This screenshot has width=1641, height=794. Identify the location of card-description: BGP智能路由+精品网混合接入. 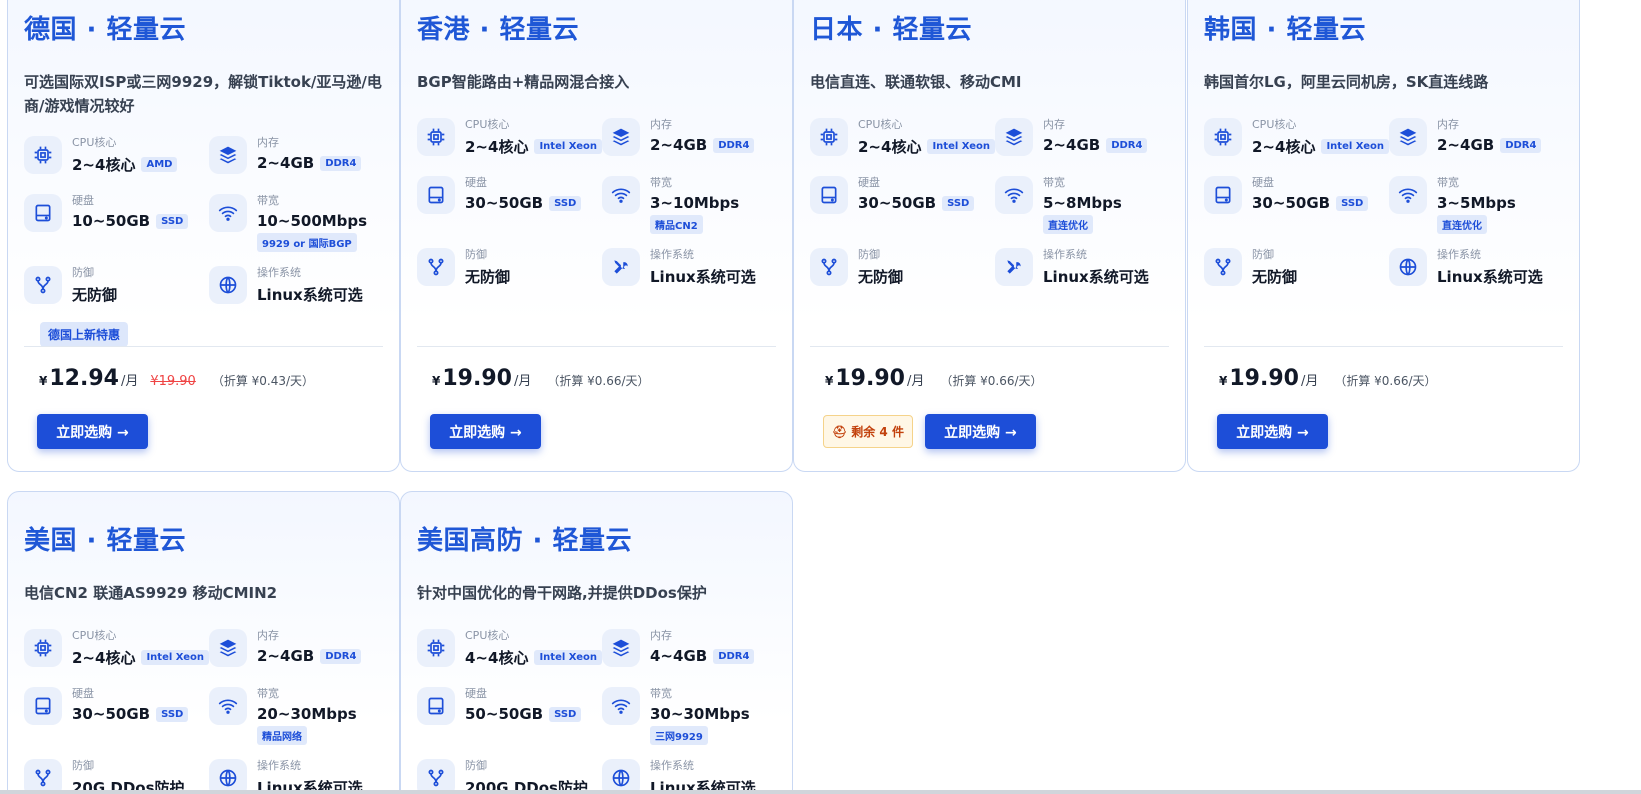
(523, 82).